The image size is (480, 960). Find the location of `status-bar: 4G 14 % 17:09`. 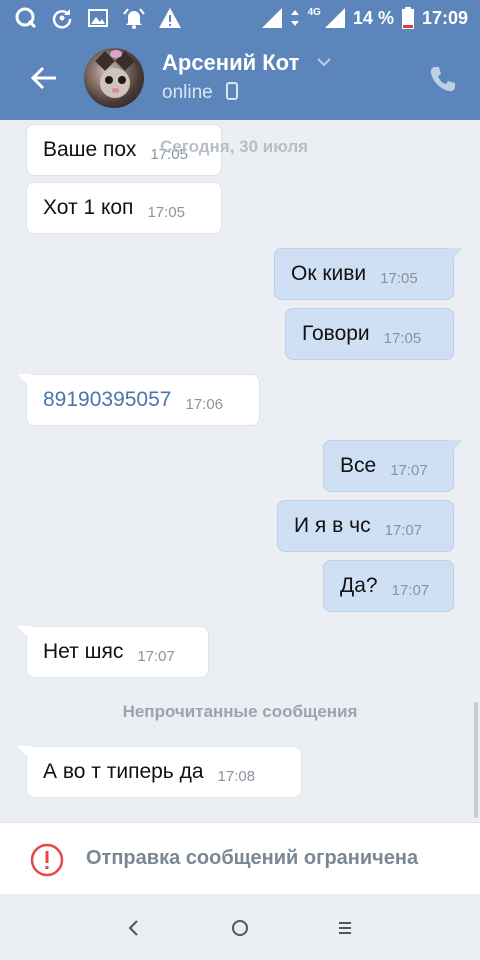

status-bar: 4G 14 % 17:09 is located at coordinates (240, 18).